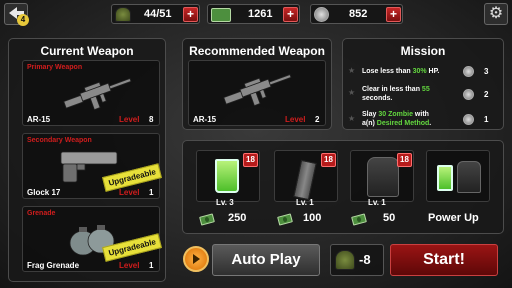 The height and width of the screenshot is (288, 512). I want to click on medal-counter: 852 +, so click(356, 14).